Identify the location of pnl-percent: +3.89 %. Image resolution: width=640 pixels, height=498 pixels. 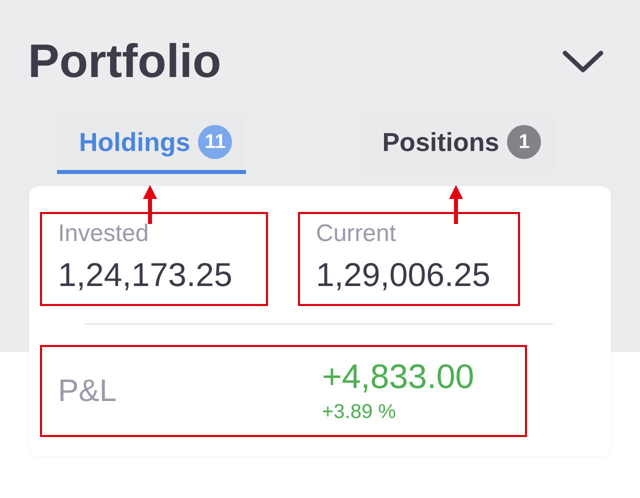
(359, 412).